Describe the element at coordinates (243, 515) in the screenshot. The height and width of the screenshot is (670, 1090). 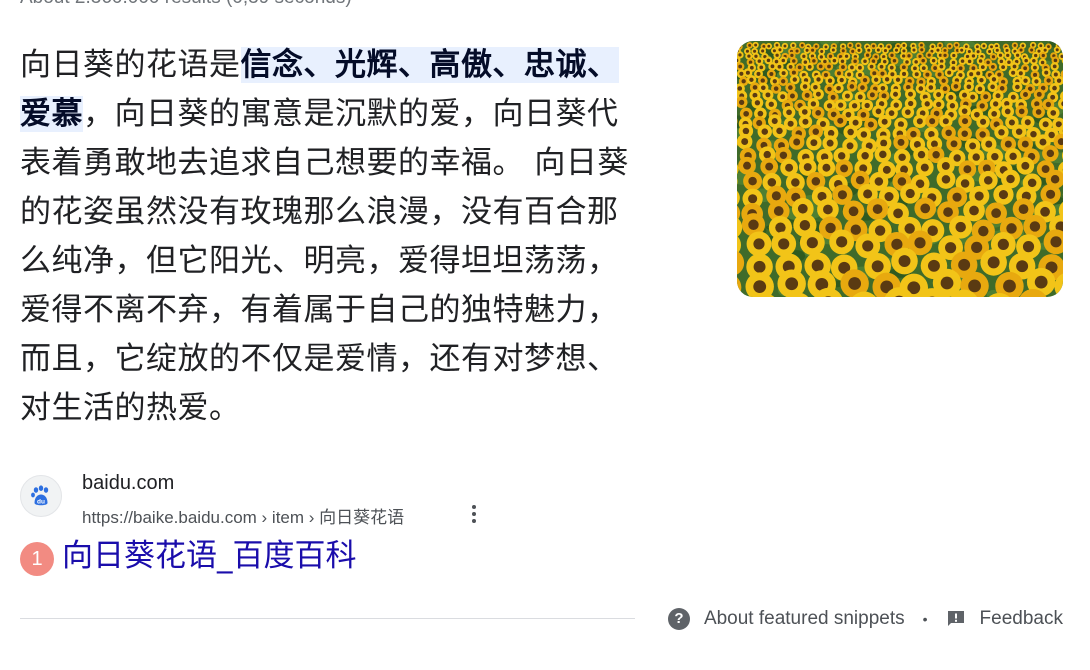
I see `result-url: https://baike.baidu.com › item › 向日葵花语` at that location.